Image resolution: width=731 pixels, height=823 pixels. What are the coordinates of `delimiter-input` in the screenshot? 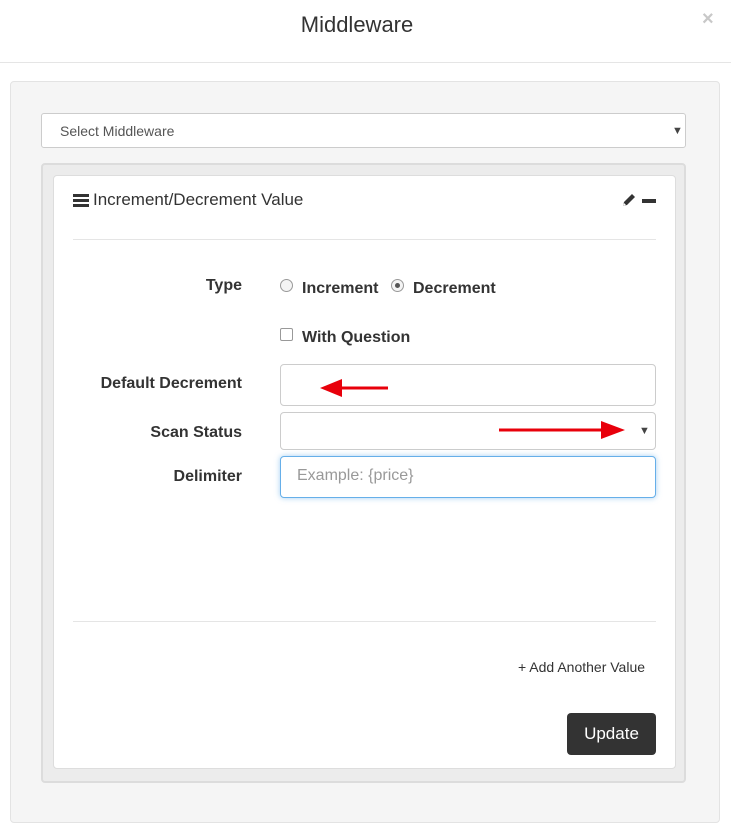 It's located at (467, 476).